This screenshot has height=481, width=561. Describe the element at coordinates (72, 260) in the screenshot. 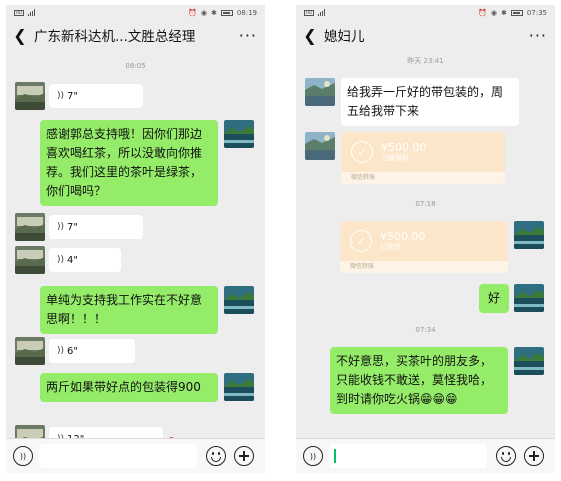

I see `voice-duration: 4"` at that location.